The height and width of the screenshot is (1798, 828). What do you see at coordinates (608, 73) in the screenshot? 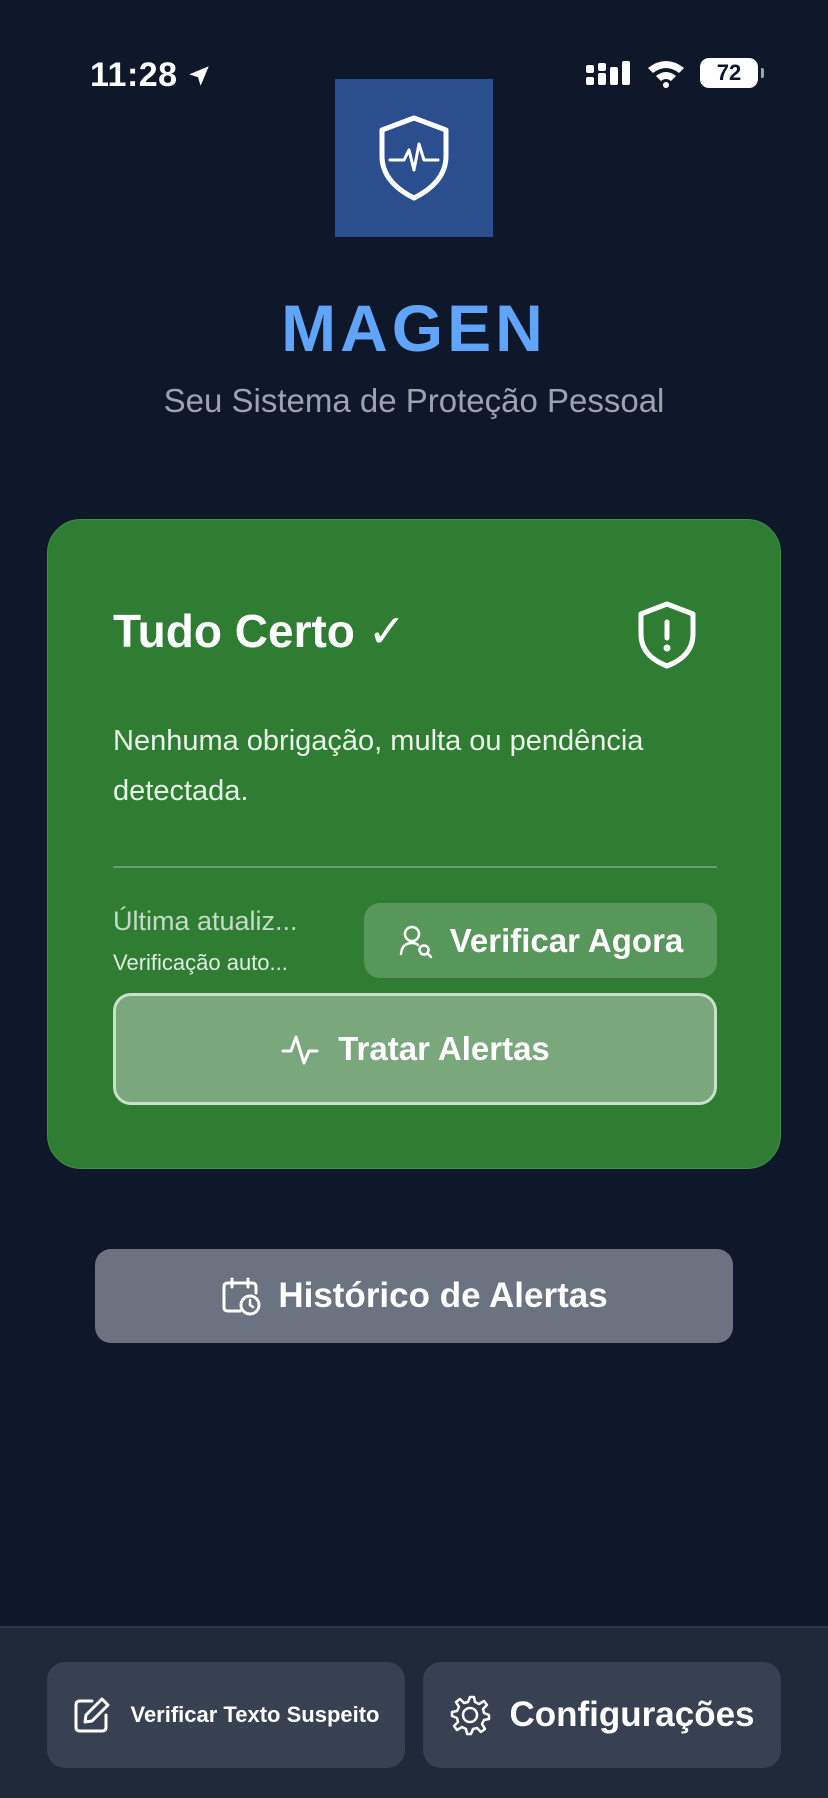
I see `cellular-signal-icon` at bounding box center [608, 73].